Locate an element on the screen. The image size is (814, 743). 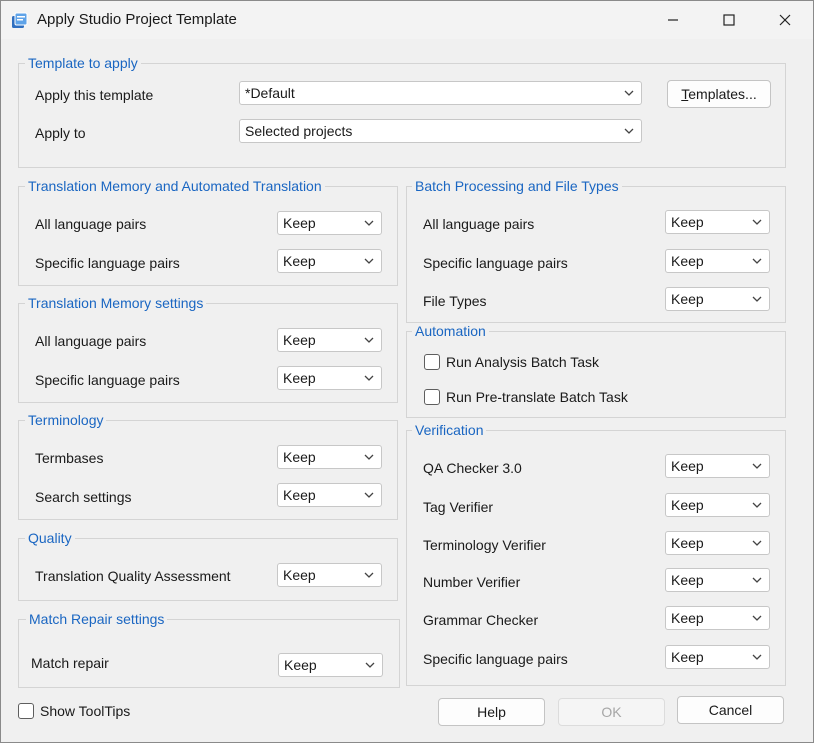
cancel-button-label: Cancel is located at coordinates (730, 710).